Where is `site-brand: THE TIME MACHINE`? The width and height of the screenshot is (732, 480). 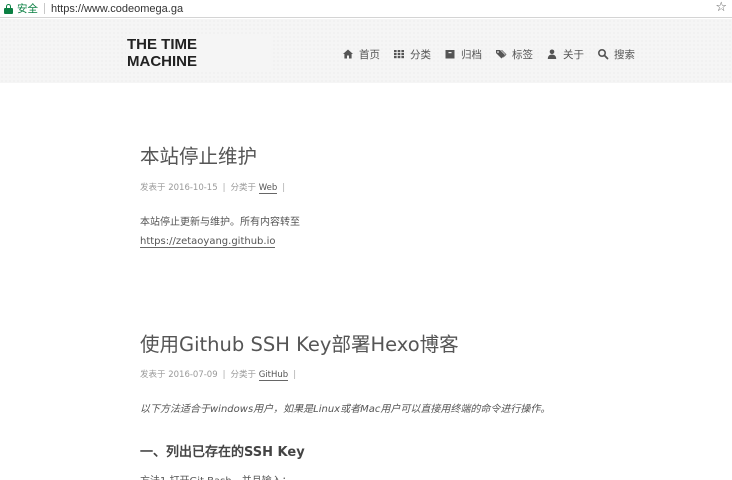 site-brand: THE TIME MACHINE is located at coordinates (199, 52).